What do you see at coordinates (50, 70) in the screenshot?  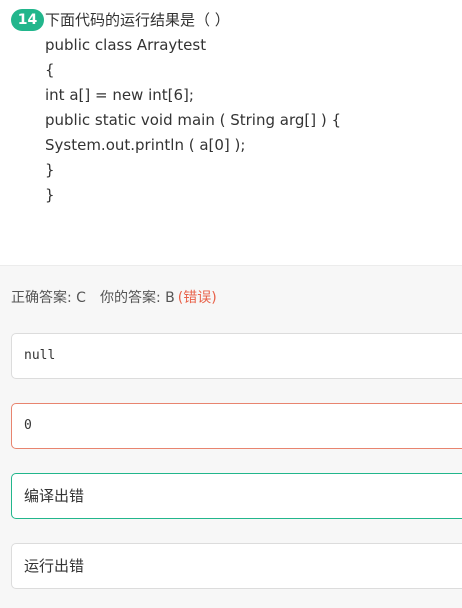 I see `code-line: {` at bounding box center [50, 70].